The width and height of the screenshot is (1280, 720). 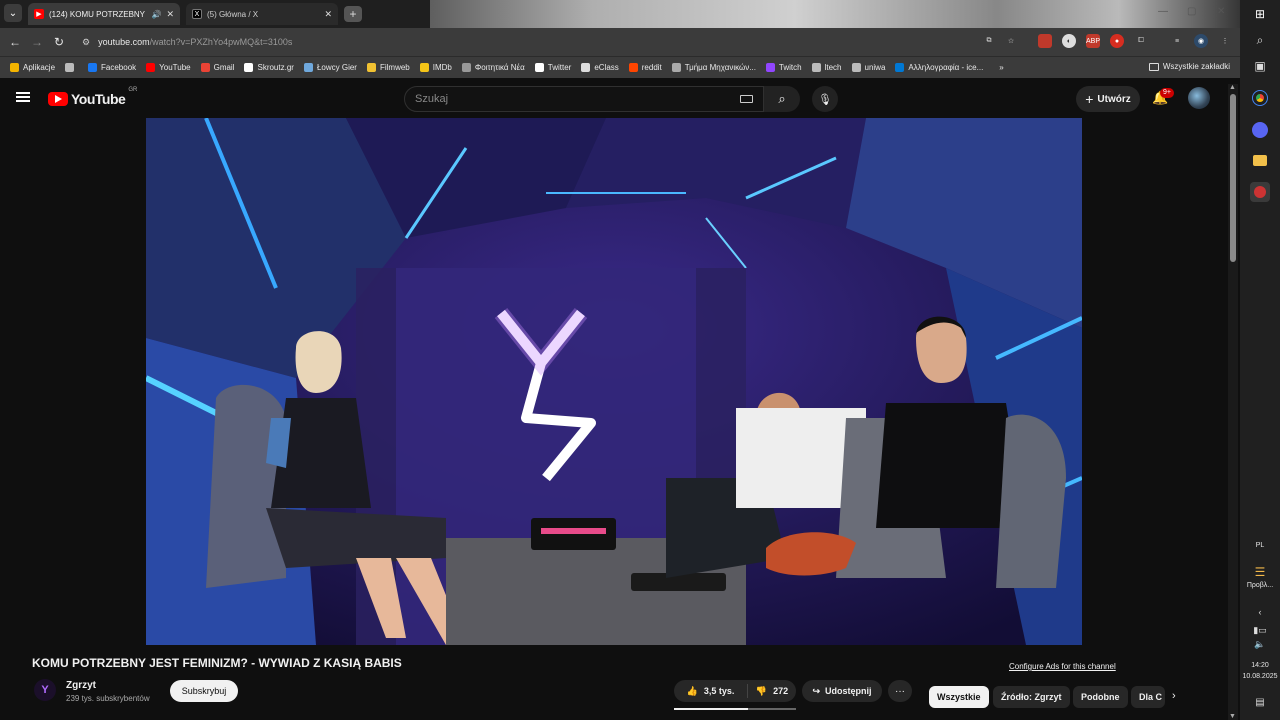 I want to click on like-button: 👍 3,5 tys., so click(x=711, y=691).